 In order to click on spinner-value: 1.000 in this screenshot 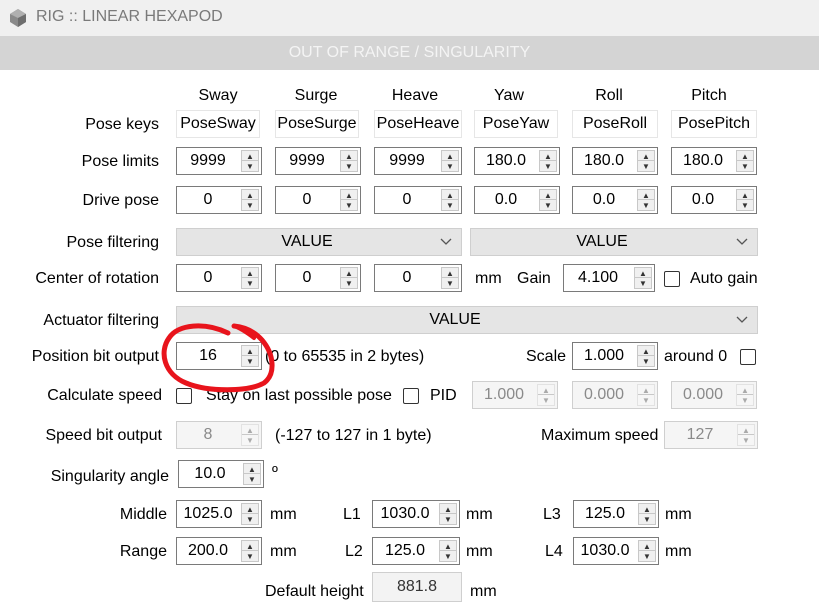, I will do `click(604, 356)`.